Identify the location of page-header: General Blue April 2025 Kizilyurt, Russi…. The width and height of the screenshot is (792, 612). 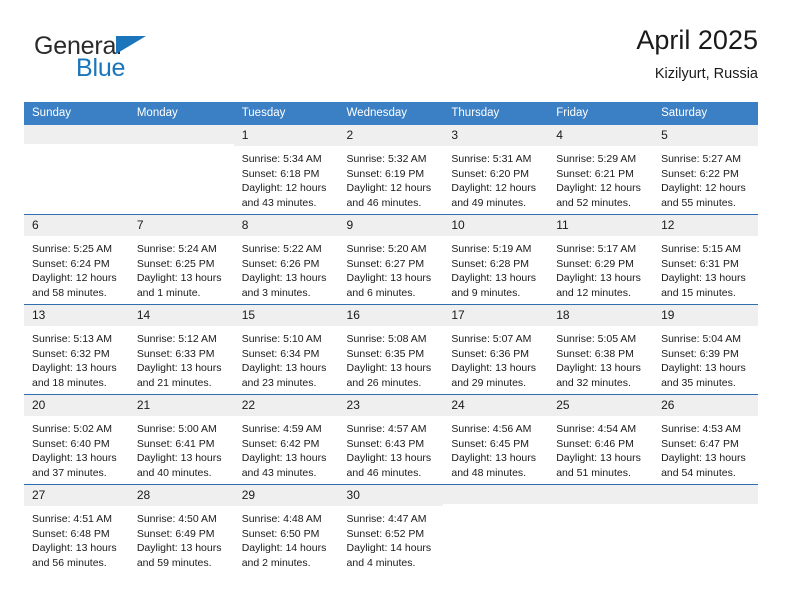
(391, 60).